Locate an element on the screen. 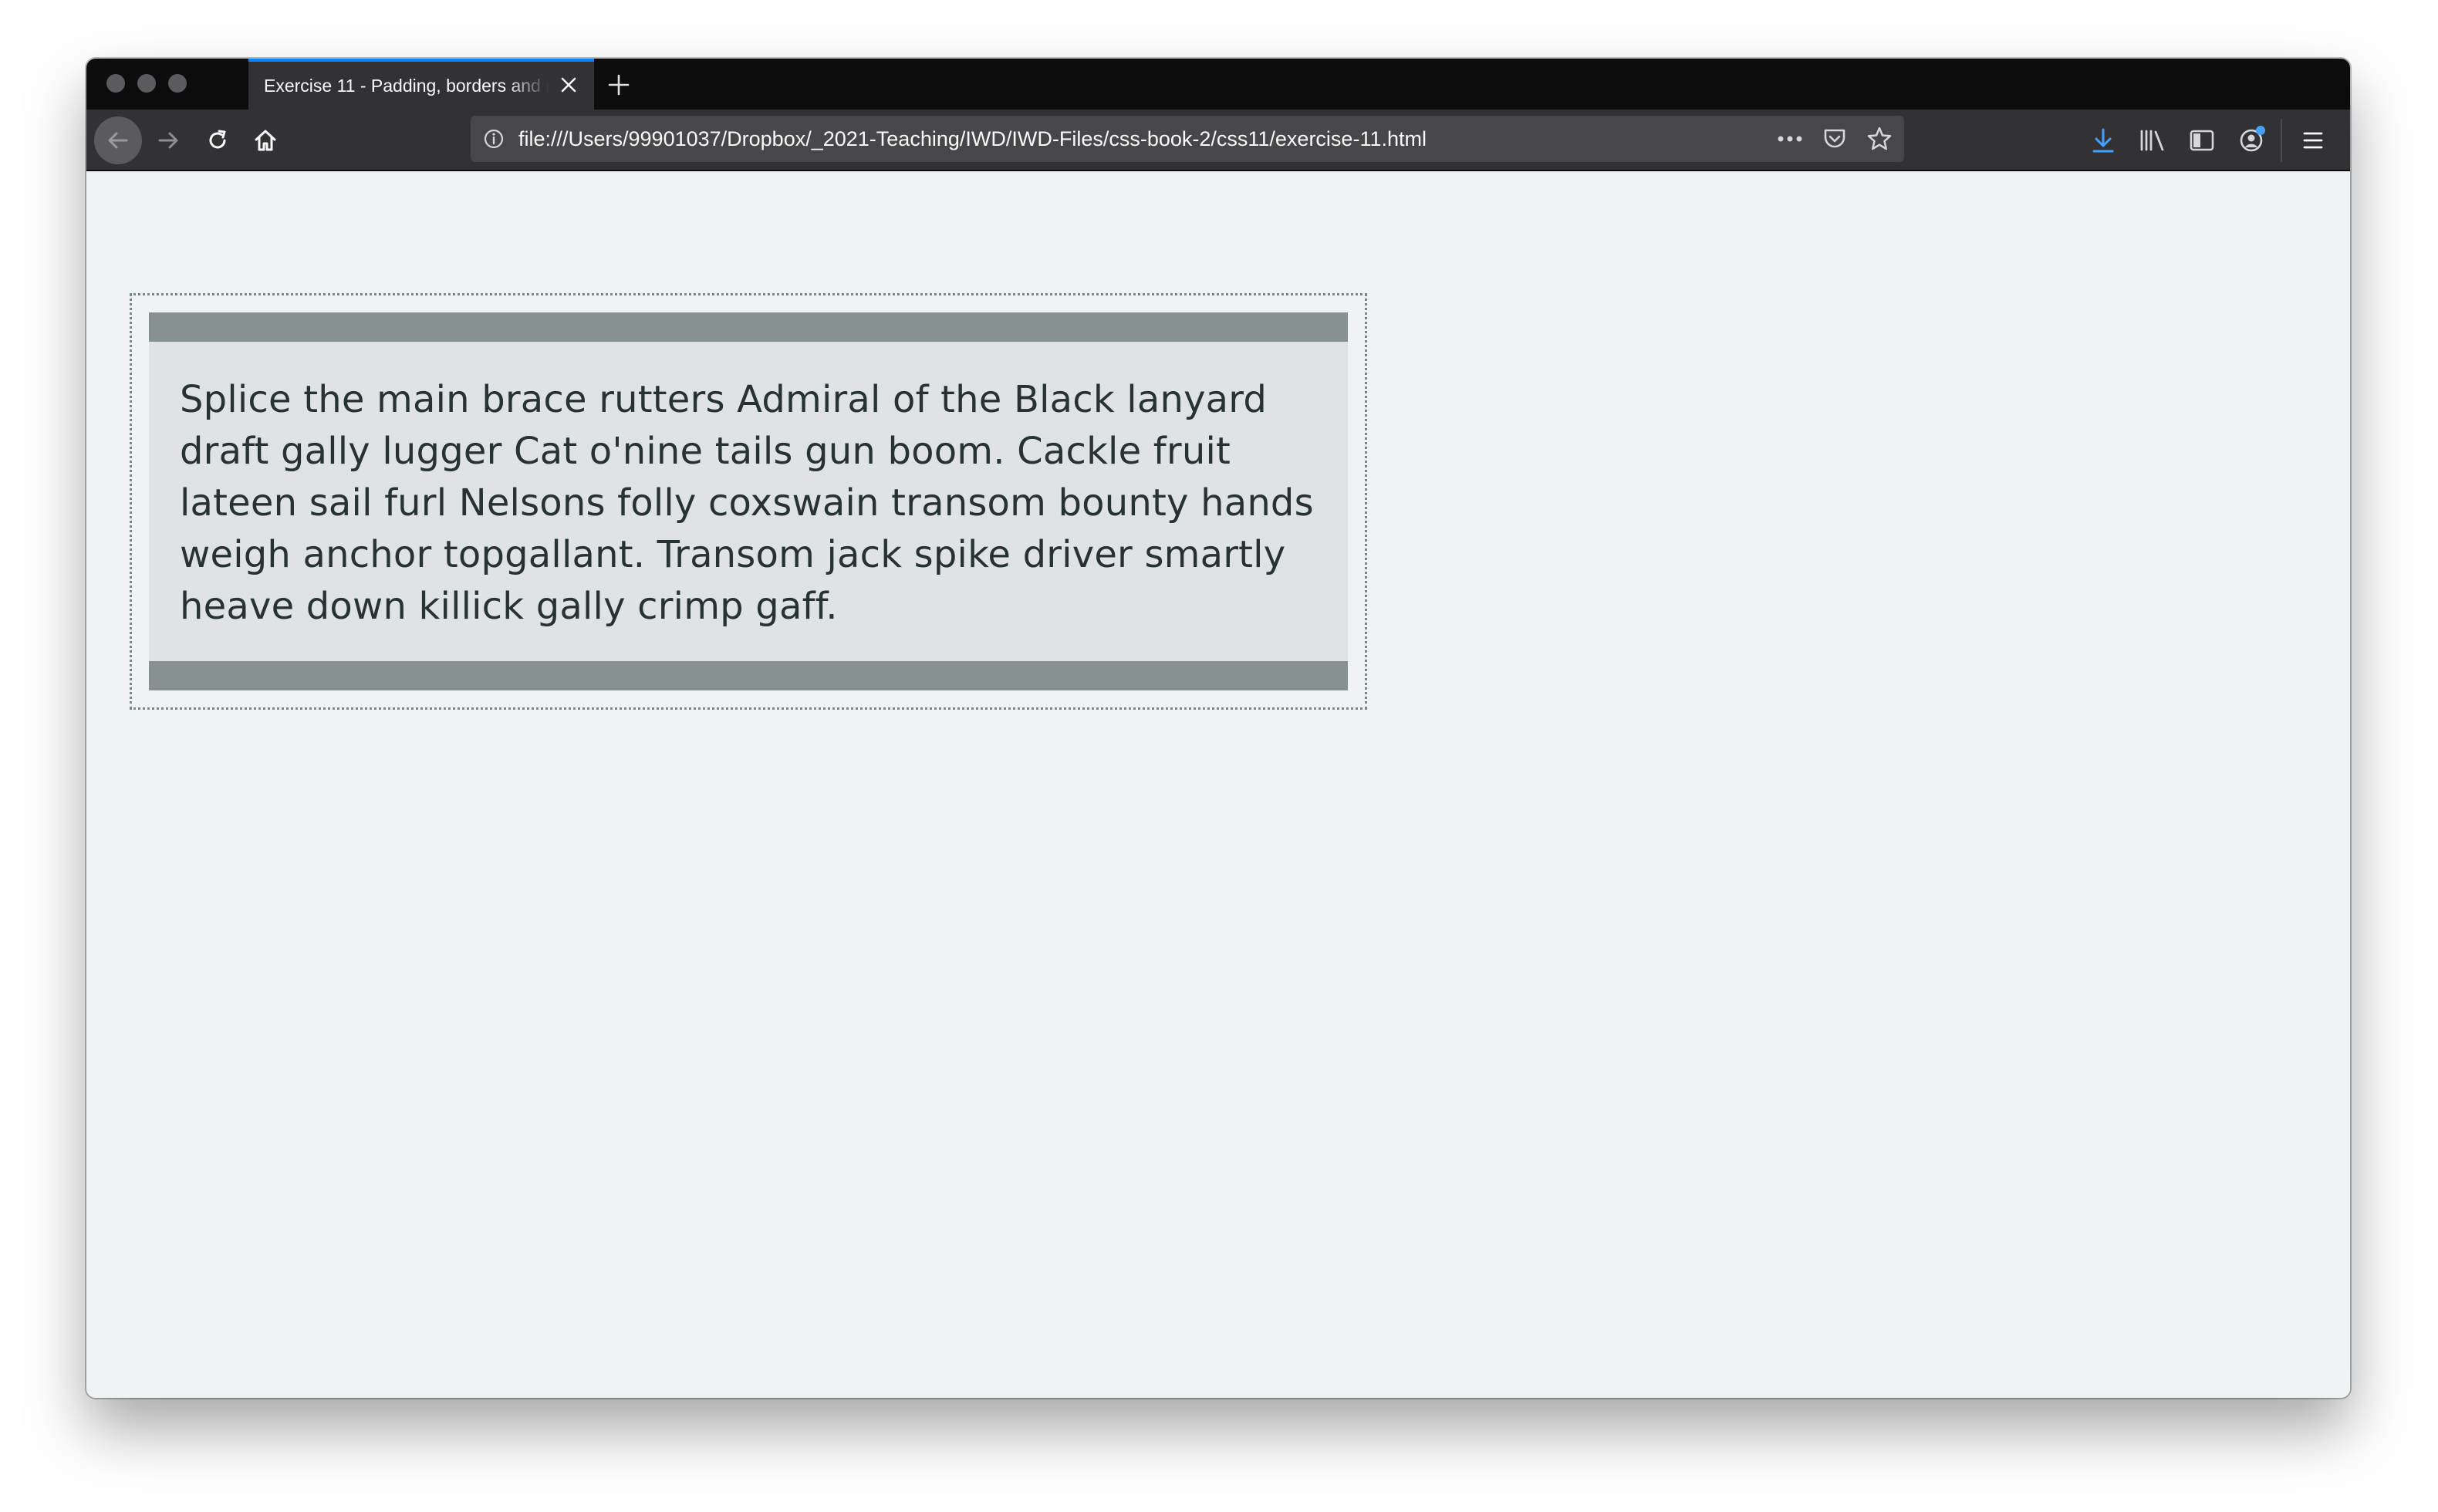 This screenshot has width=2438, height=1512. reload-icon is located at coordinates (217, 140).